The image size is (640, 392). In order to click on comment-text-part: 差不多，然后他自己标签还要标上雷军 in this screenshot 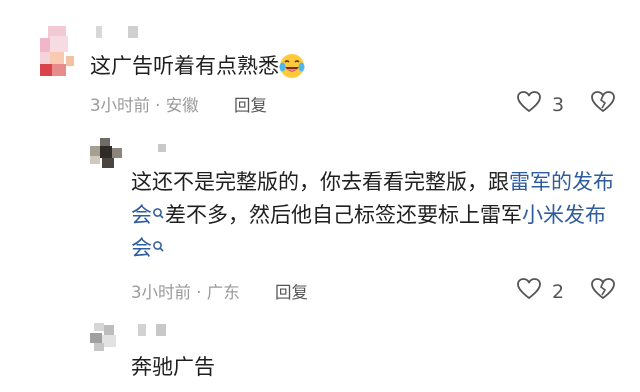, I will do `click(343, 215)`.